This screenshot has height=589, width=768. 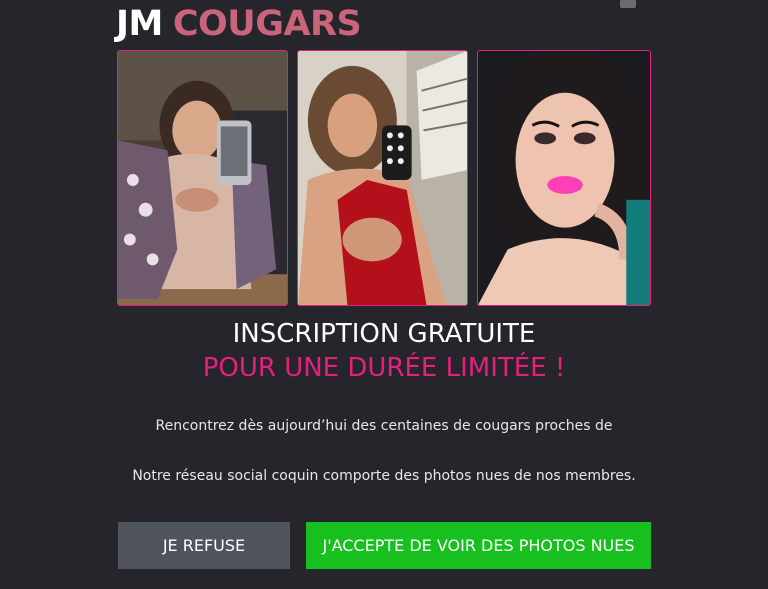 I want to click on accept-button: J'ACCEPTE DE VOIR DES PHOTOS NUES, so click(x=478, y=545).